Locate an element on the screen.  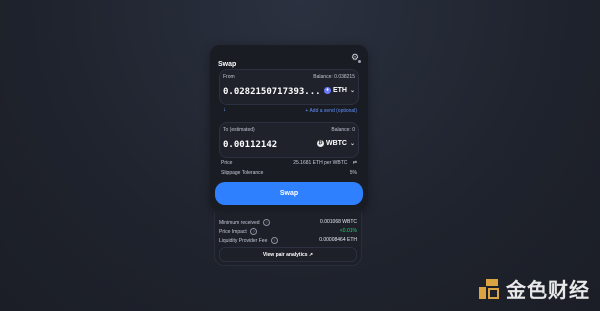
swap-title: Swap is located at coordinates (227, 64).